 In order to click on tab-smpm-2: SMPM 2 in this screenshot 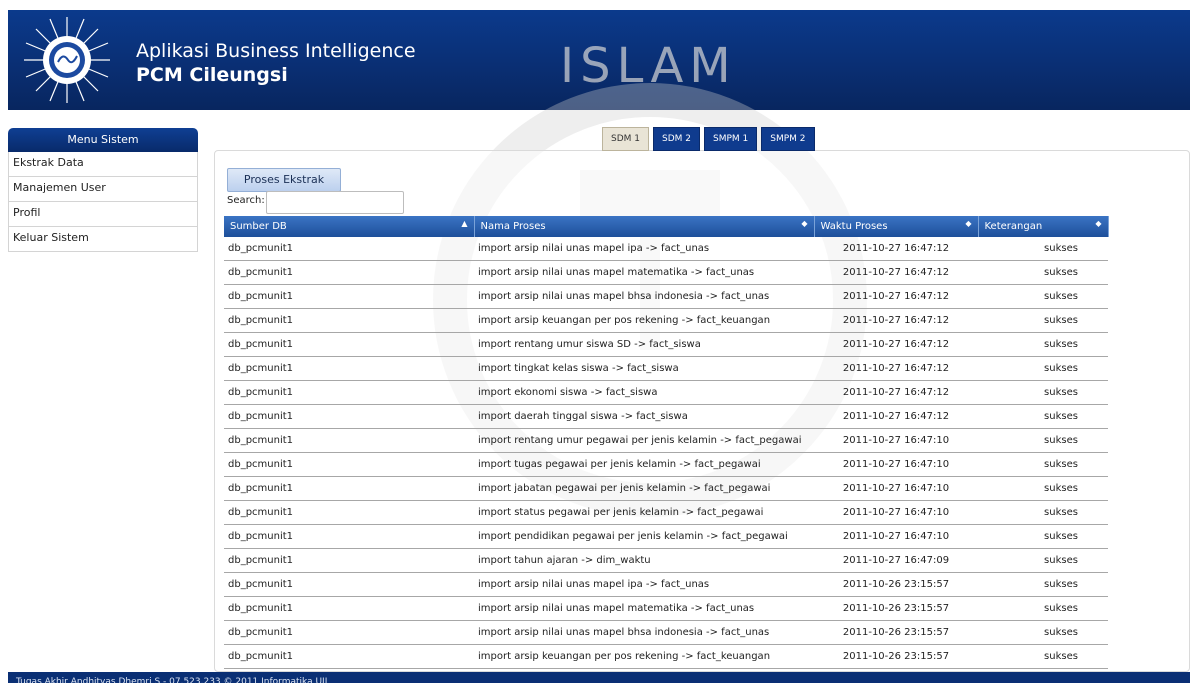, I will do `click(788, 139)`.